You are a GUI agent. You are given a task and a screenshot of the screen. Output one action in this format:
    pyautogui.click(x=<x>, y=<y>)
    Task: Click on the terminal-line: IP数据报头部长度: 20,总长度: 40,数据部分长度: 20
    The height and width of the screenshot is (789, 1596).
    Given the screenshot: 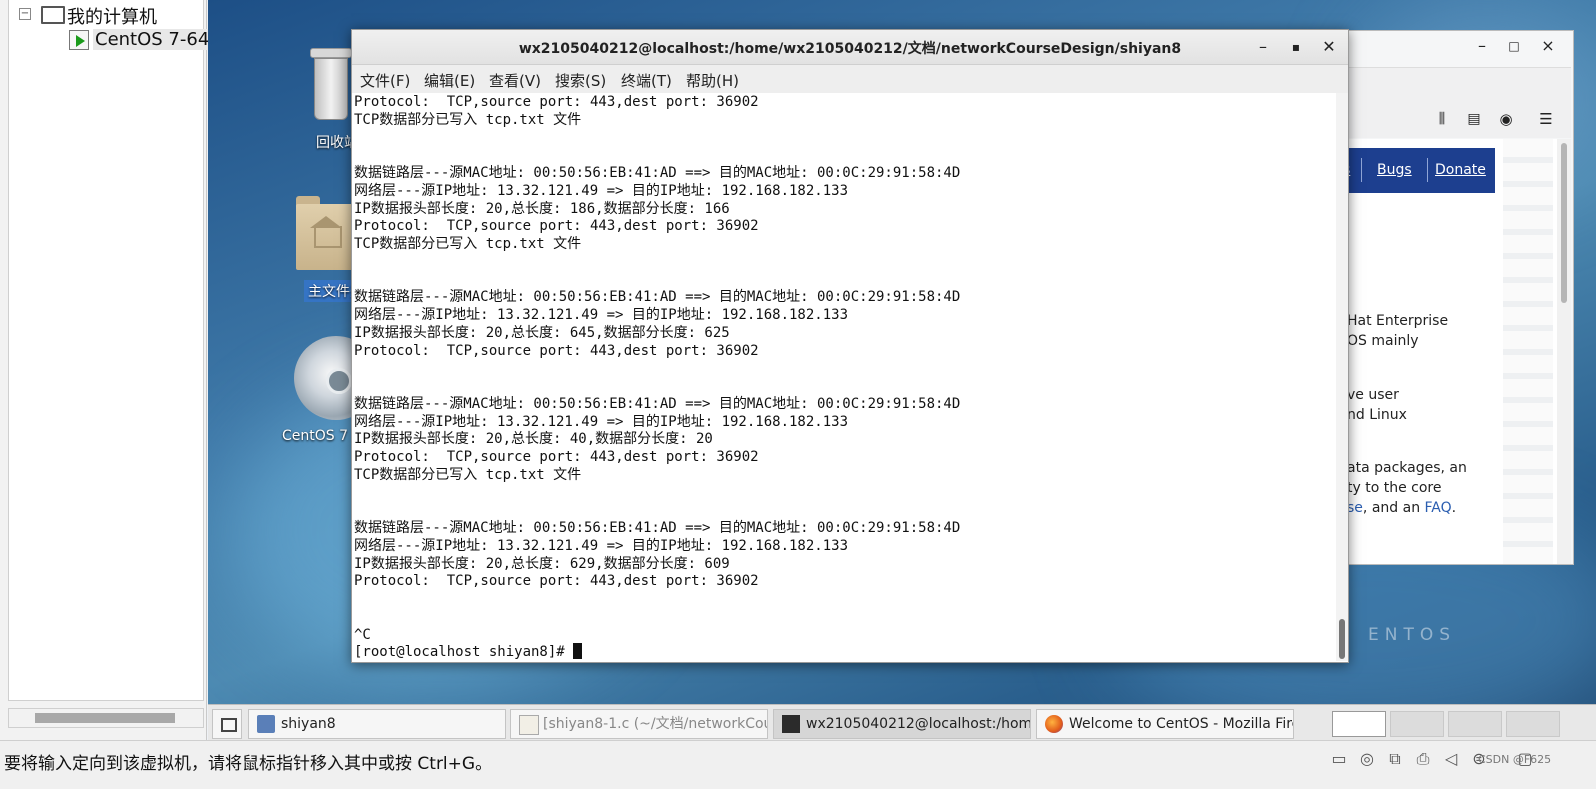 What is the action you would take?
    pyautogui.click(x=533, y=439)
    